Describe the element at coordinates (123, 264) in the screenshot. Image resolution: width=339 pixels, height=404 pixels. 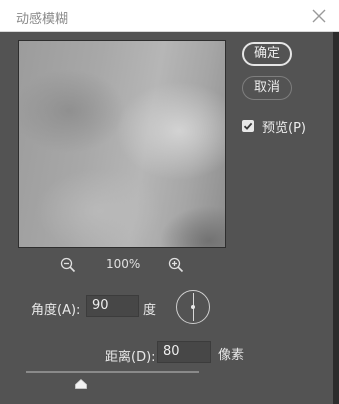
I see `zoom-level: 100%` at that location.